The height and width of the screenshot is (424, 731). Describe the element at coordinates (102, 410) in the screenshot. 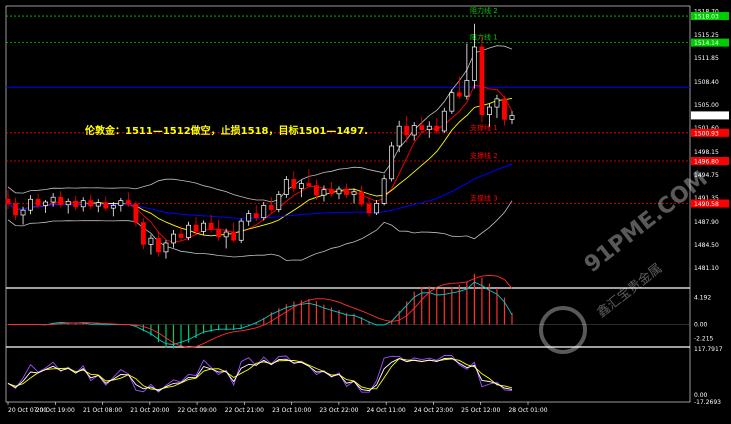

I see `x-tick-label: 21 Oct 08:00` at that location.